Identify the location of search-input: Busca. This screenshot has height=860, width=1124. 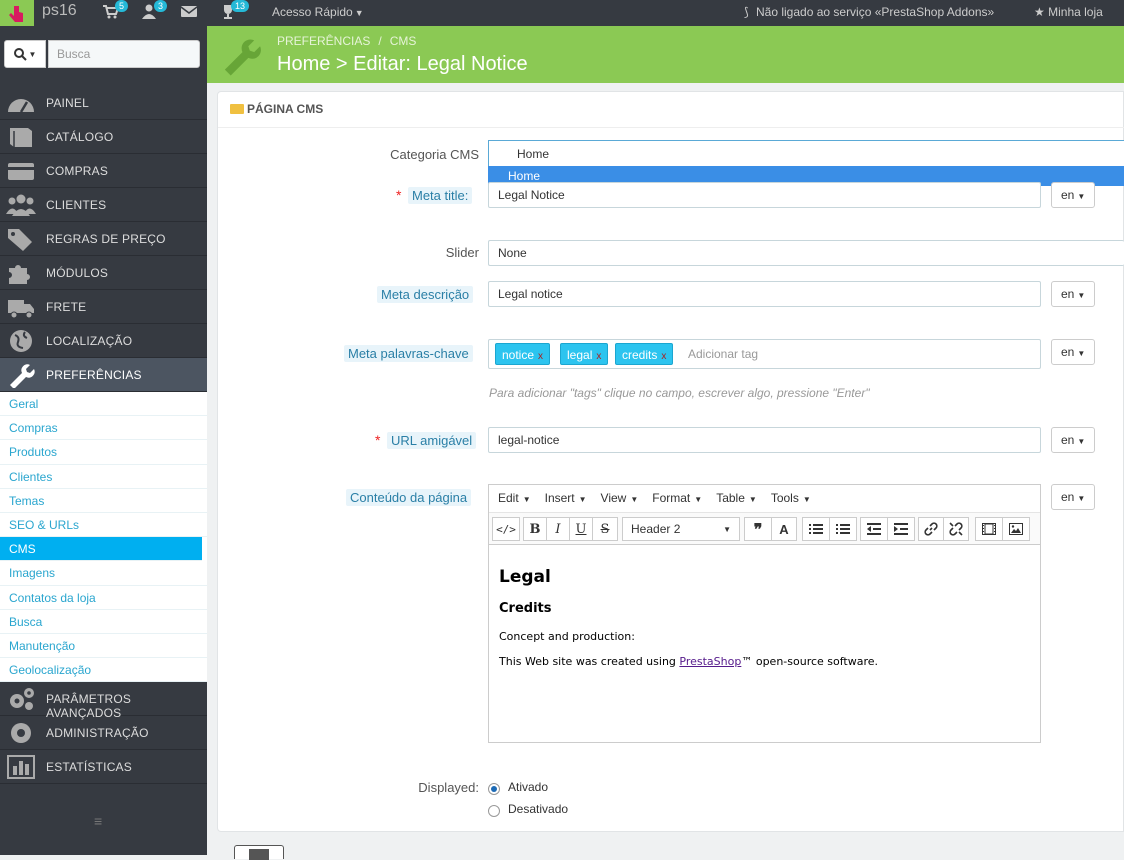
(124, 54).